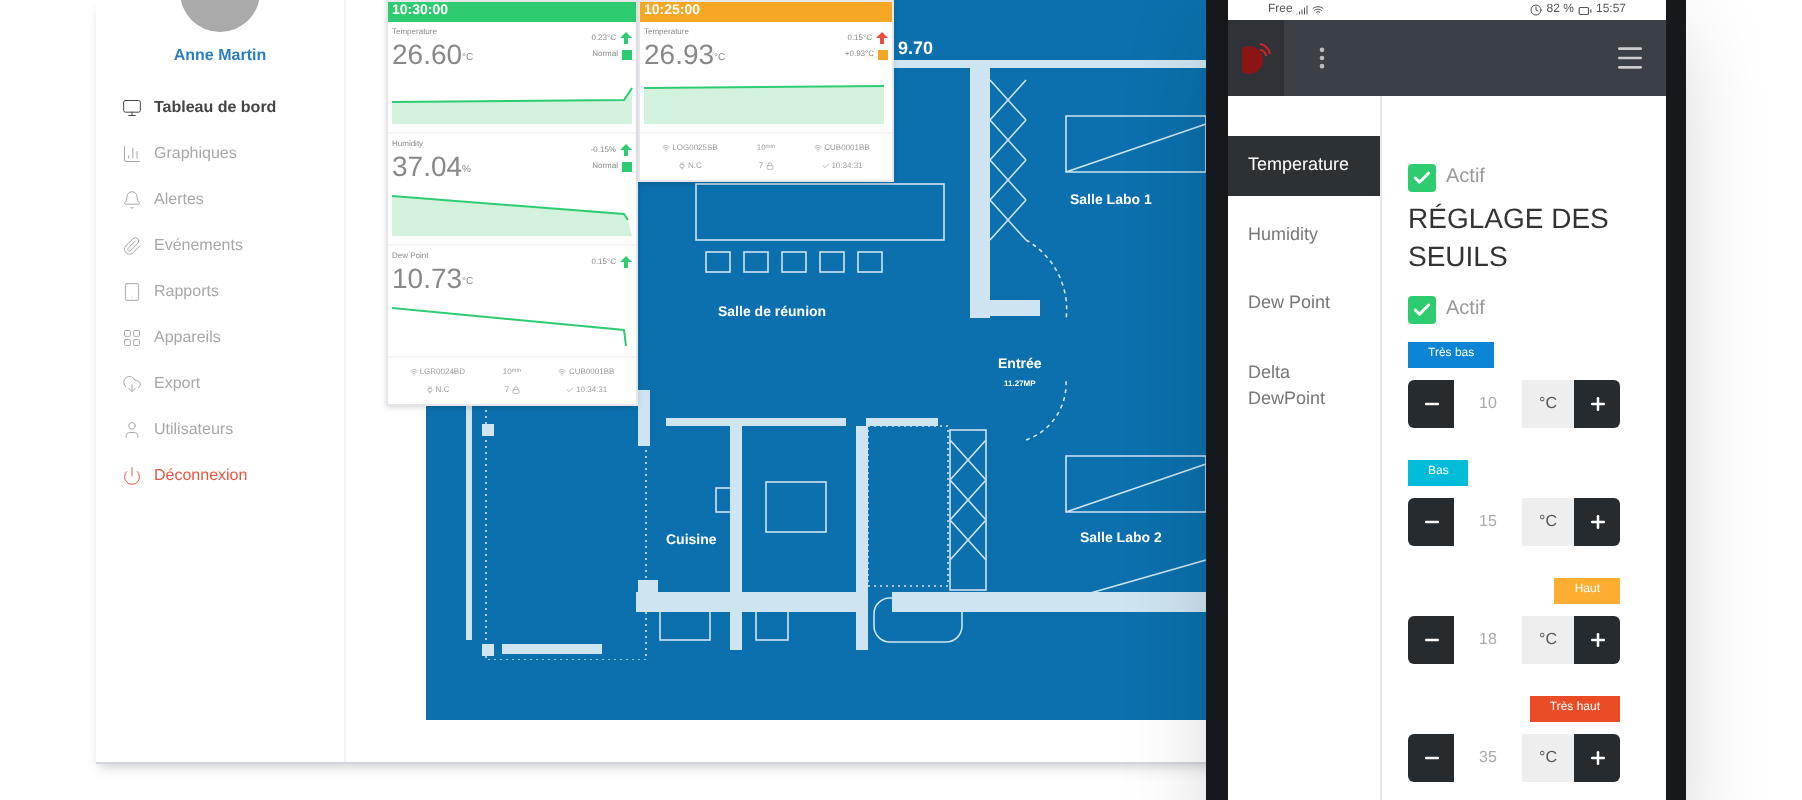  Describe the element at coordinates (1509, 238) in the screenshot. I see `section-title: RÉGLAGE DES SEUILS` at that location.